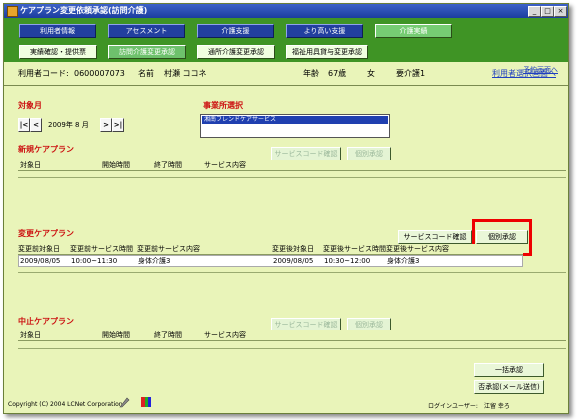  I want to click on col-after-date: 変更後対象日, so click(293, 249).